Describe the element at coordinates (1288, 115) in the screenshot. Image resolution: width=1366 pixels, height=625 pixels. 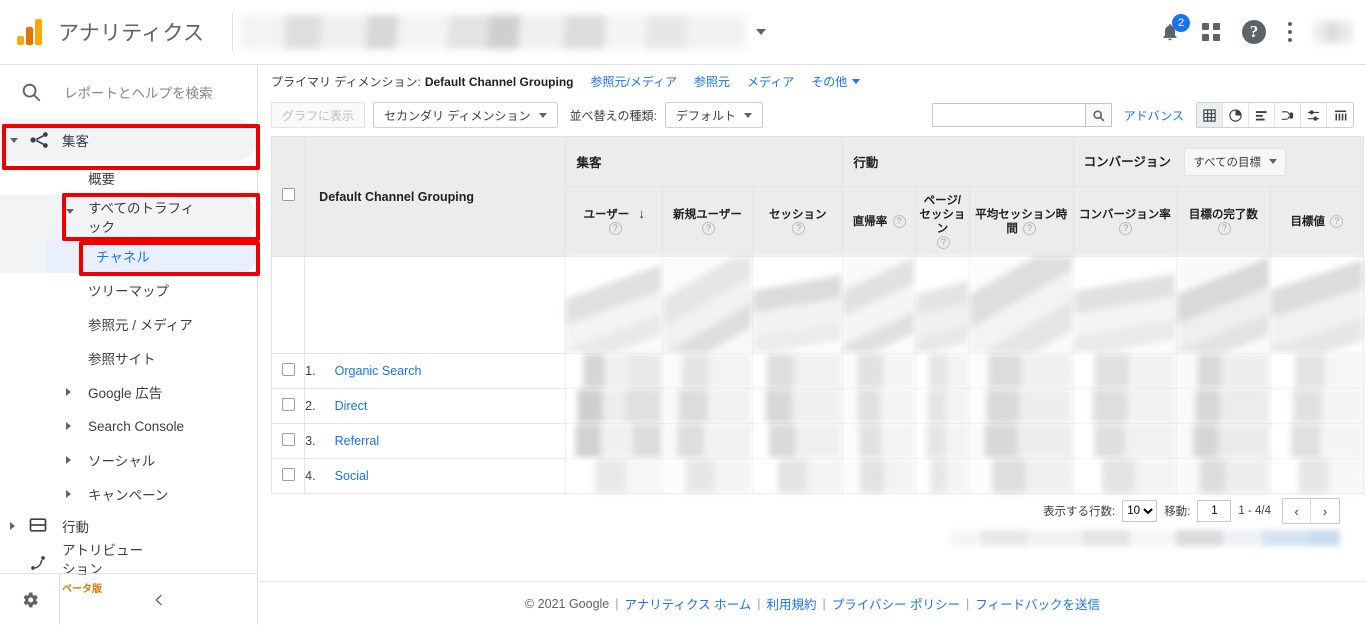
I see `flow-view-icon` at that location.